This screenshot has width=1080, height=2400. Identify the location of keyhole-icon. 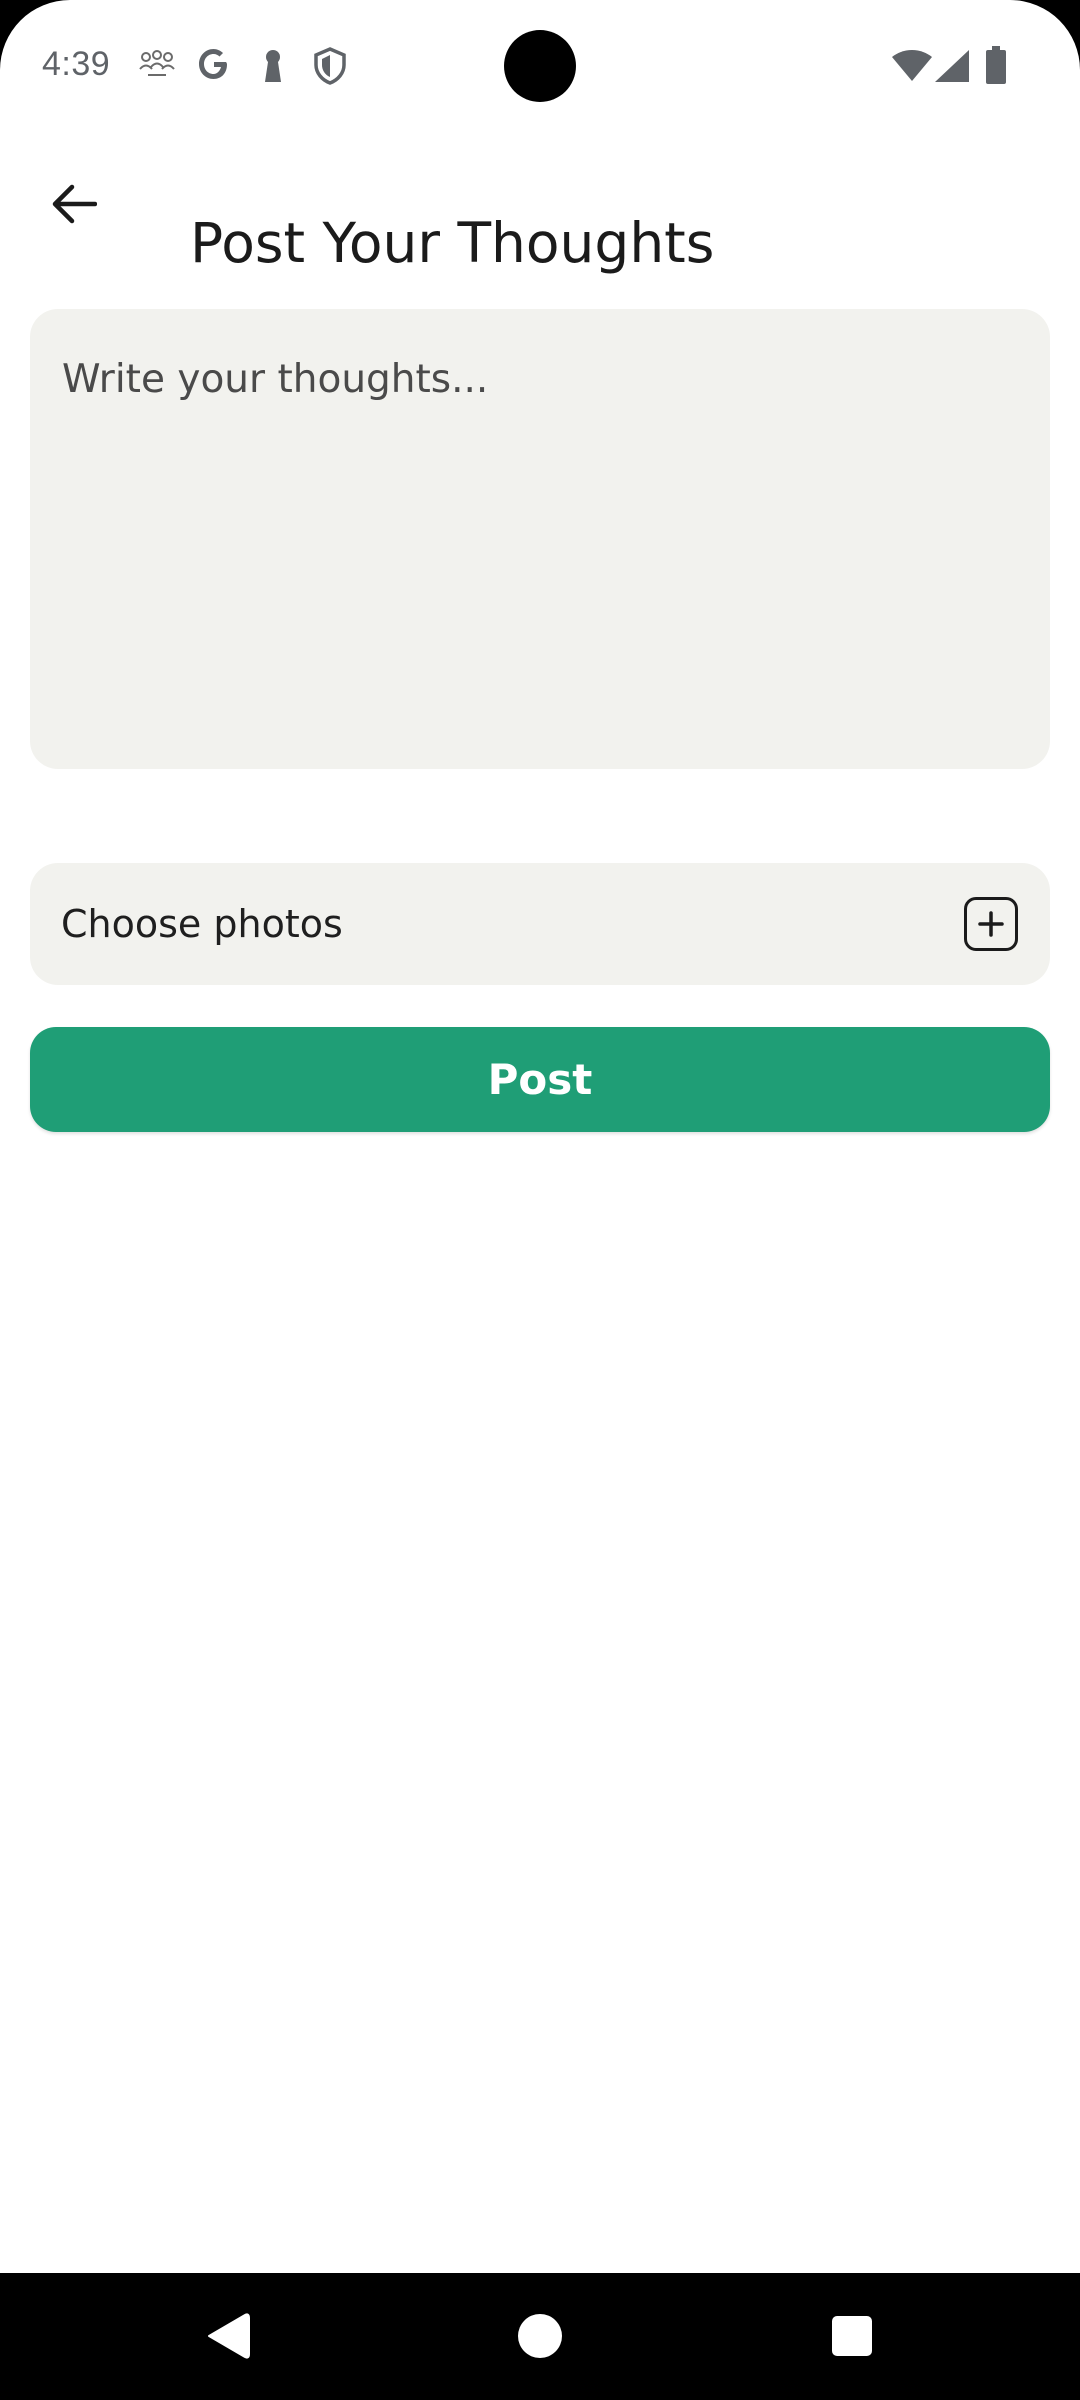
(273, 68).